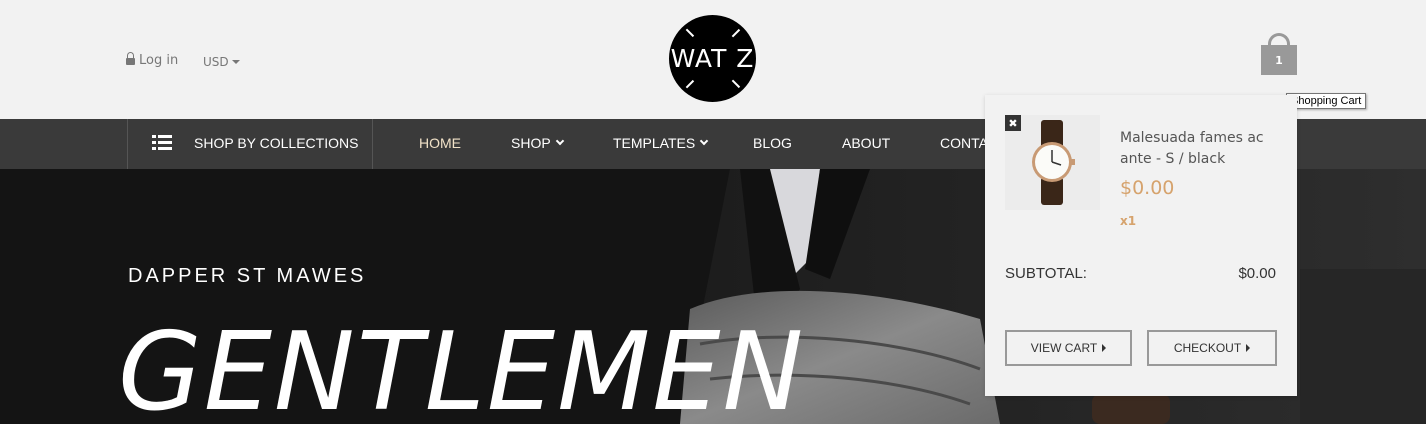 This screenshot has width=1426, height=424. I want to click on nav-home: HOME, so click(440, 143).